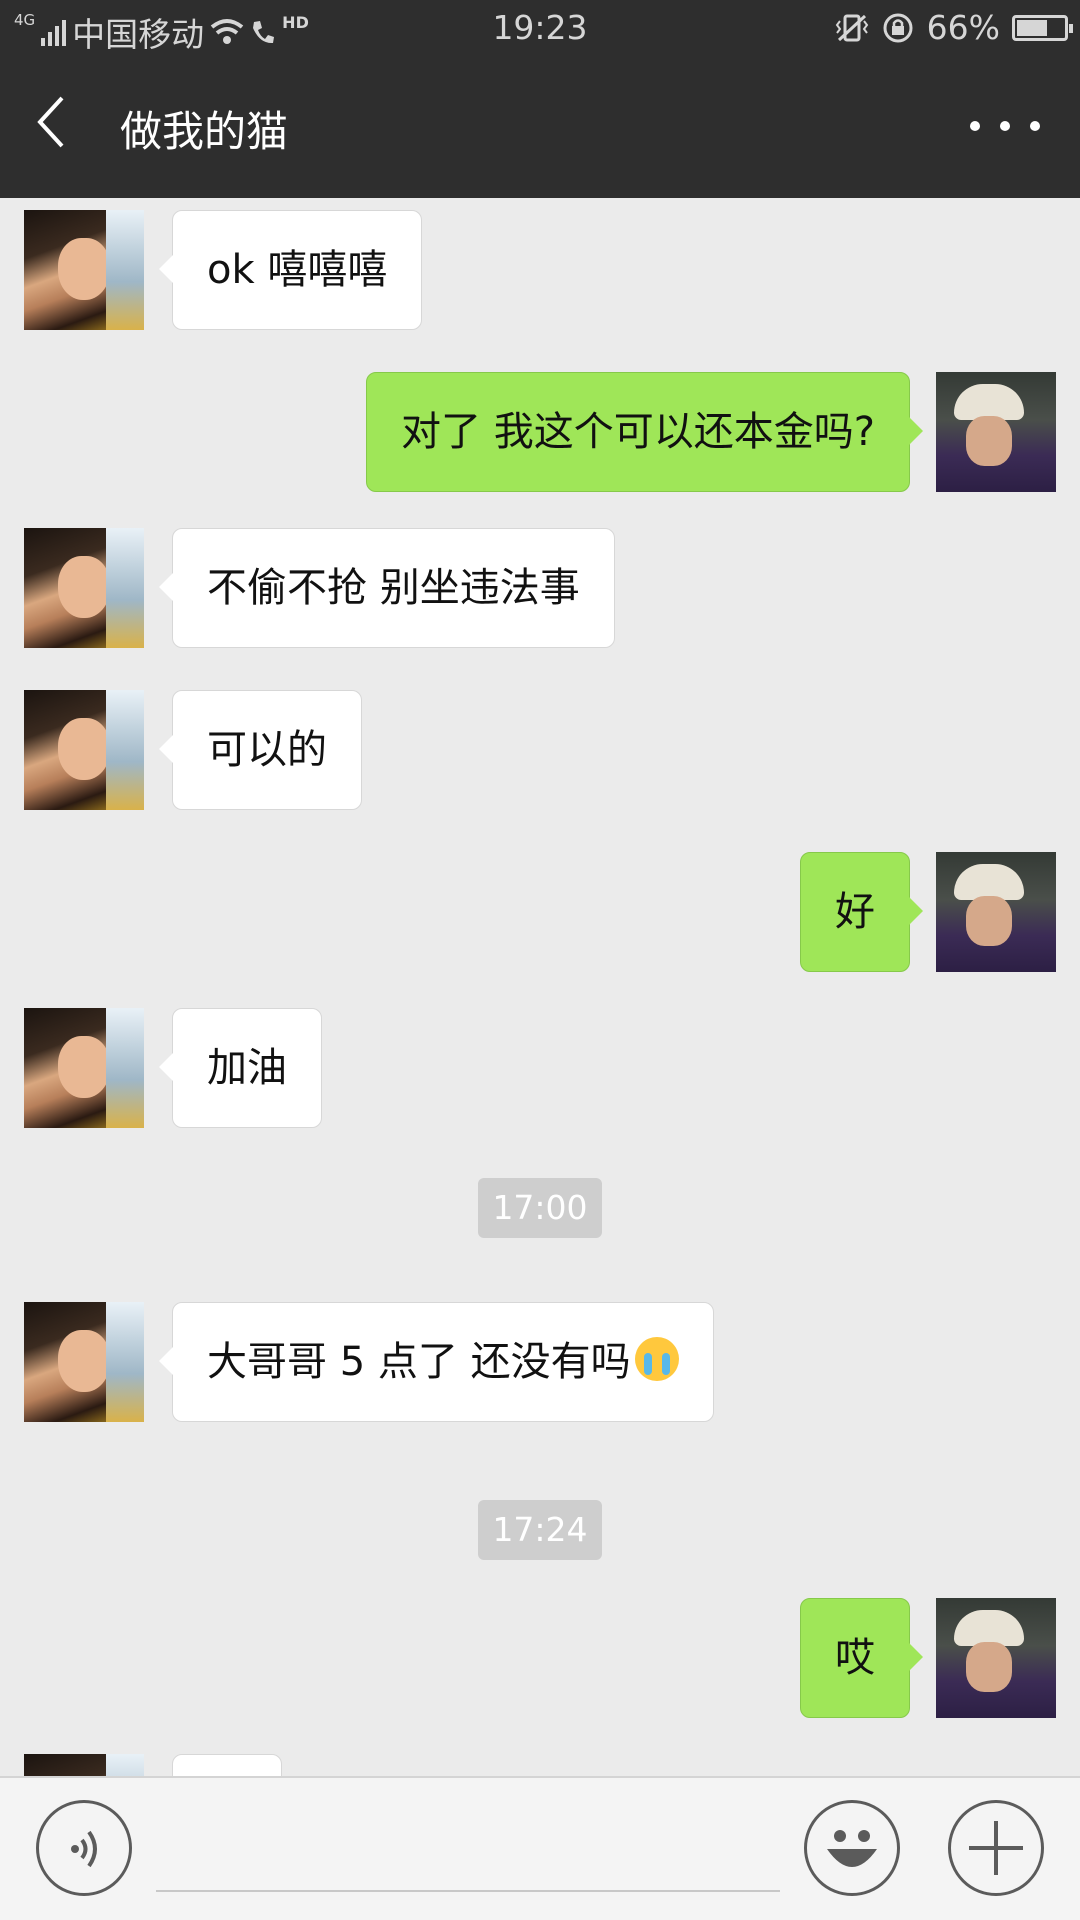 This screenshot has width=1080, height=1920. What do you see at coordinates (851, 27) in the screenshot?
I see `vibrate-icon` at bounding box center [851, 27].